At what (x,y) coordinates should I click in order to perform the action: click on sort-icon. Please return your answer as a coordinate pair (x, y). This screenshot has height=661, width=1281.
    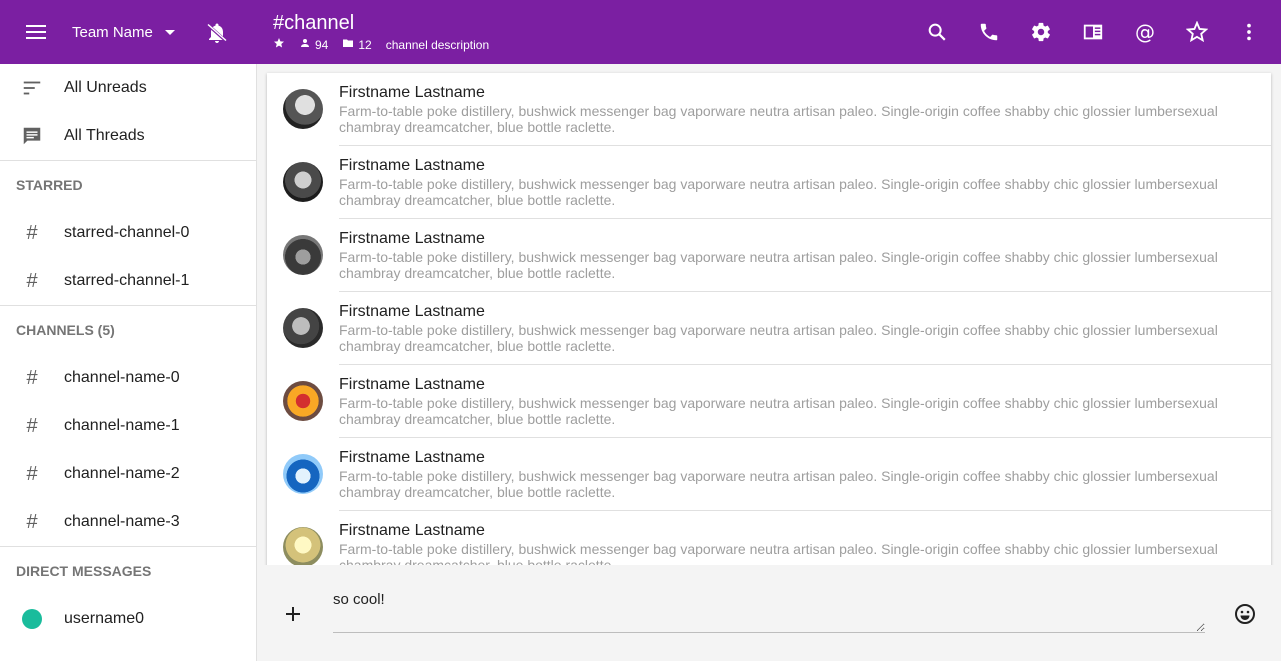
    Looking at the image, I should click on (32, 88).